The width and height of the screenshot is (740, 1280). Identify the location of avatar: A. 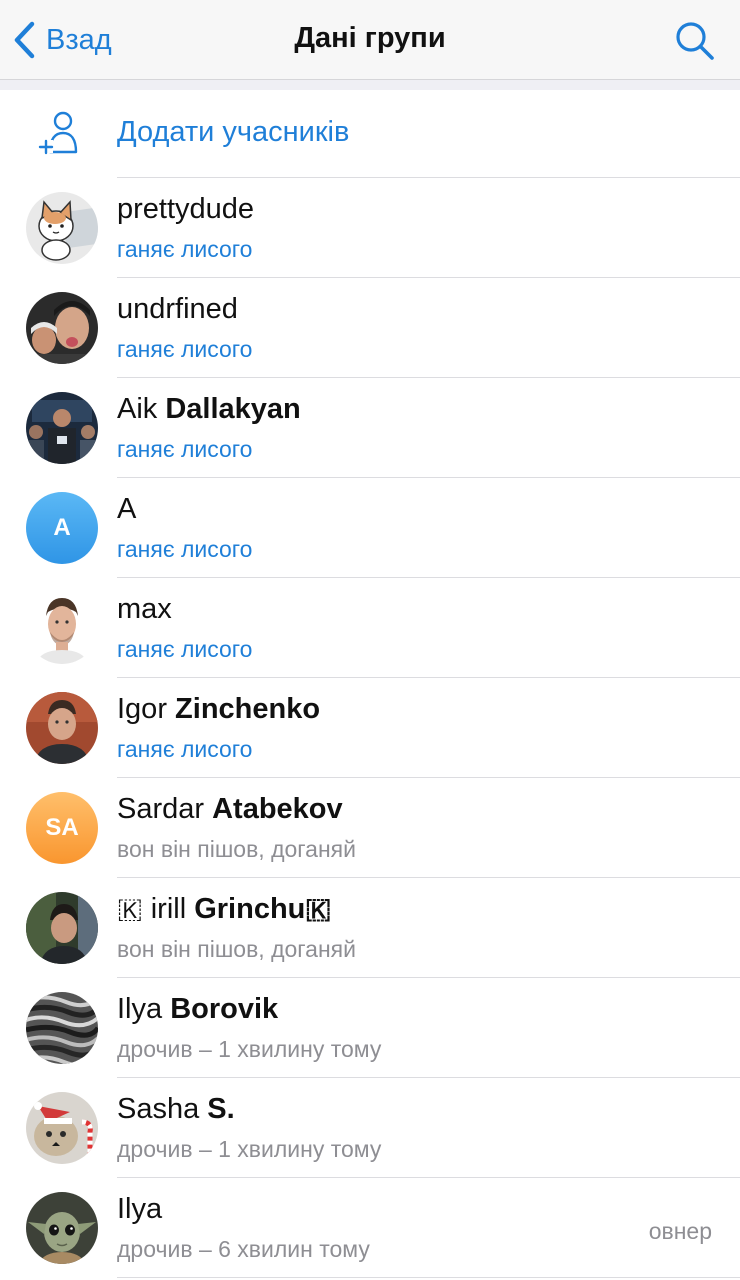
(62, 528).